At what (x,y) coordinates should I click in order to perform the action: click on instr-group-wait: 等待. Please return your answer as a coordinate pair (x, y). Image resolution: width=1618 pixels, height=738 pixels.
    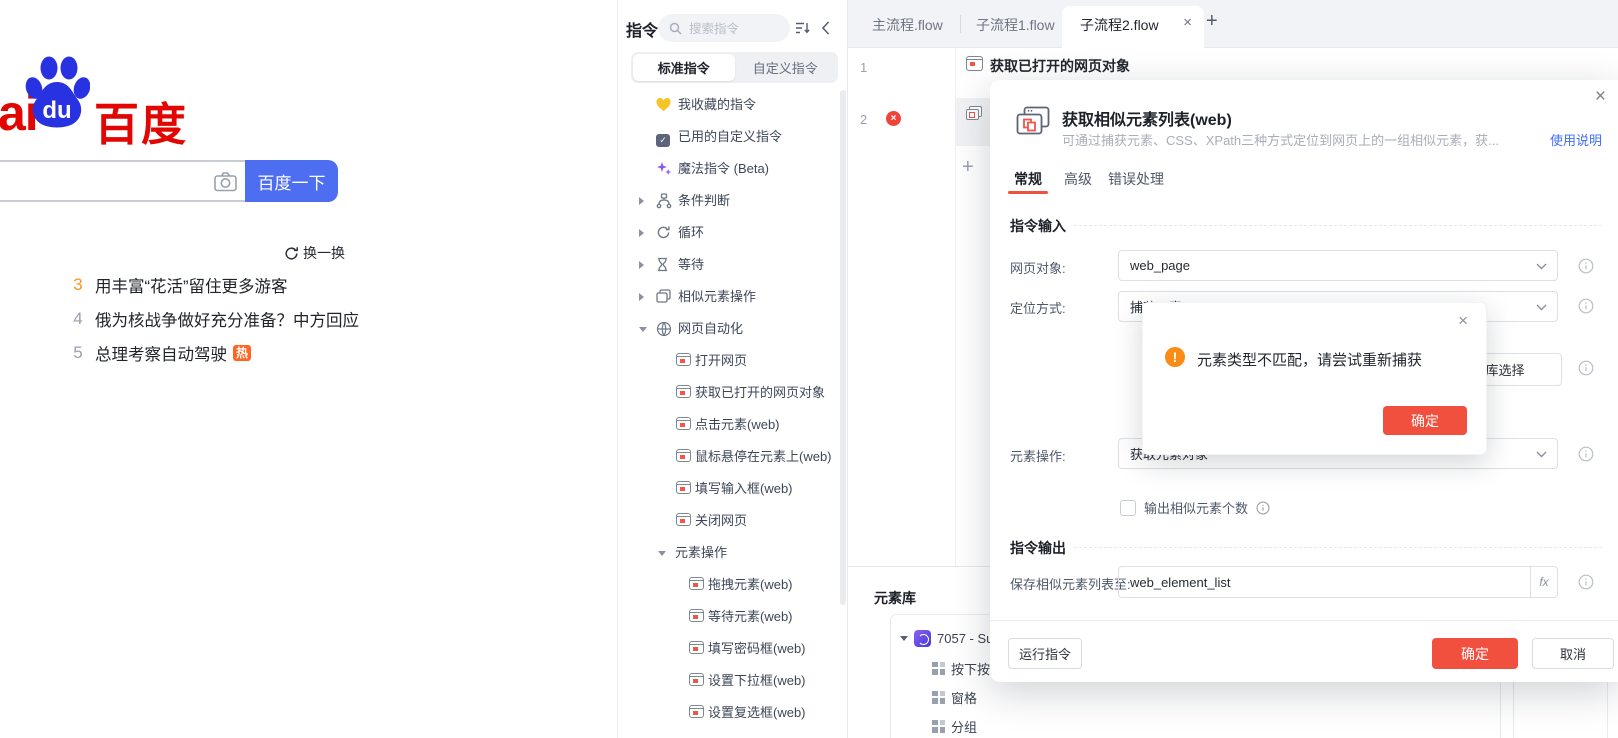
    Looking at the image, I should click on (728, 265).